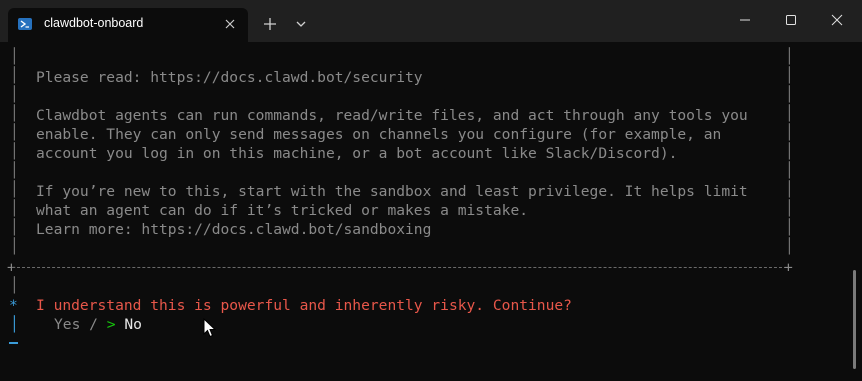 This screenshot has width=862, height=381. Describe the element at coordinates (14, 324) in the screenshot. I see `gutter-bar-active: │` at that location.